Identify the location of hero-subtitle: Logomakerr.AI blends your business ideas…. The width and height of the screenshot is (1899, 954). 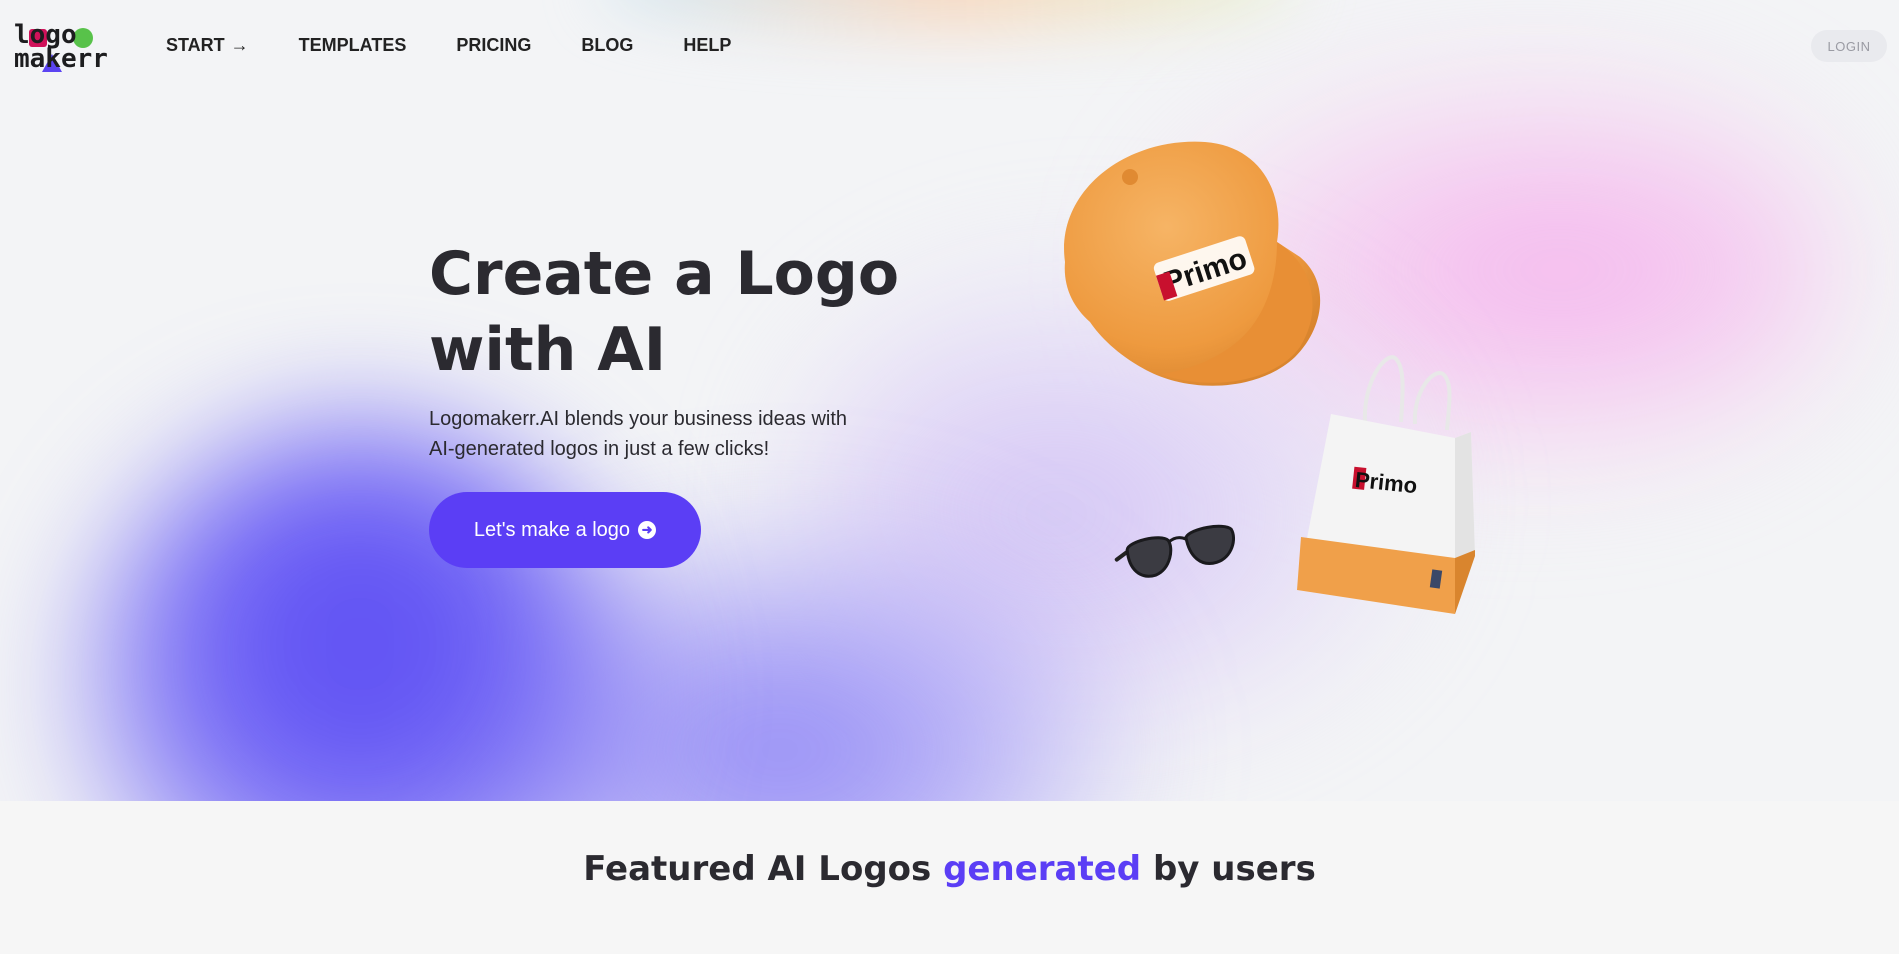
(669, 434).